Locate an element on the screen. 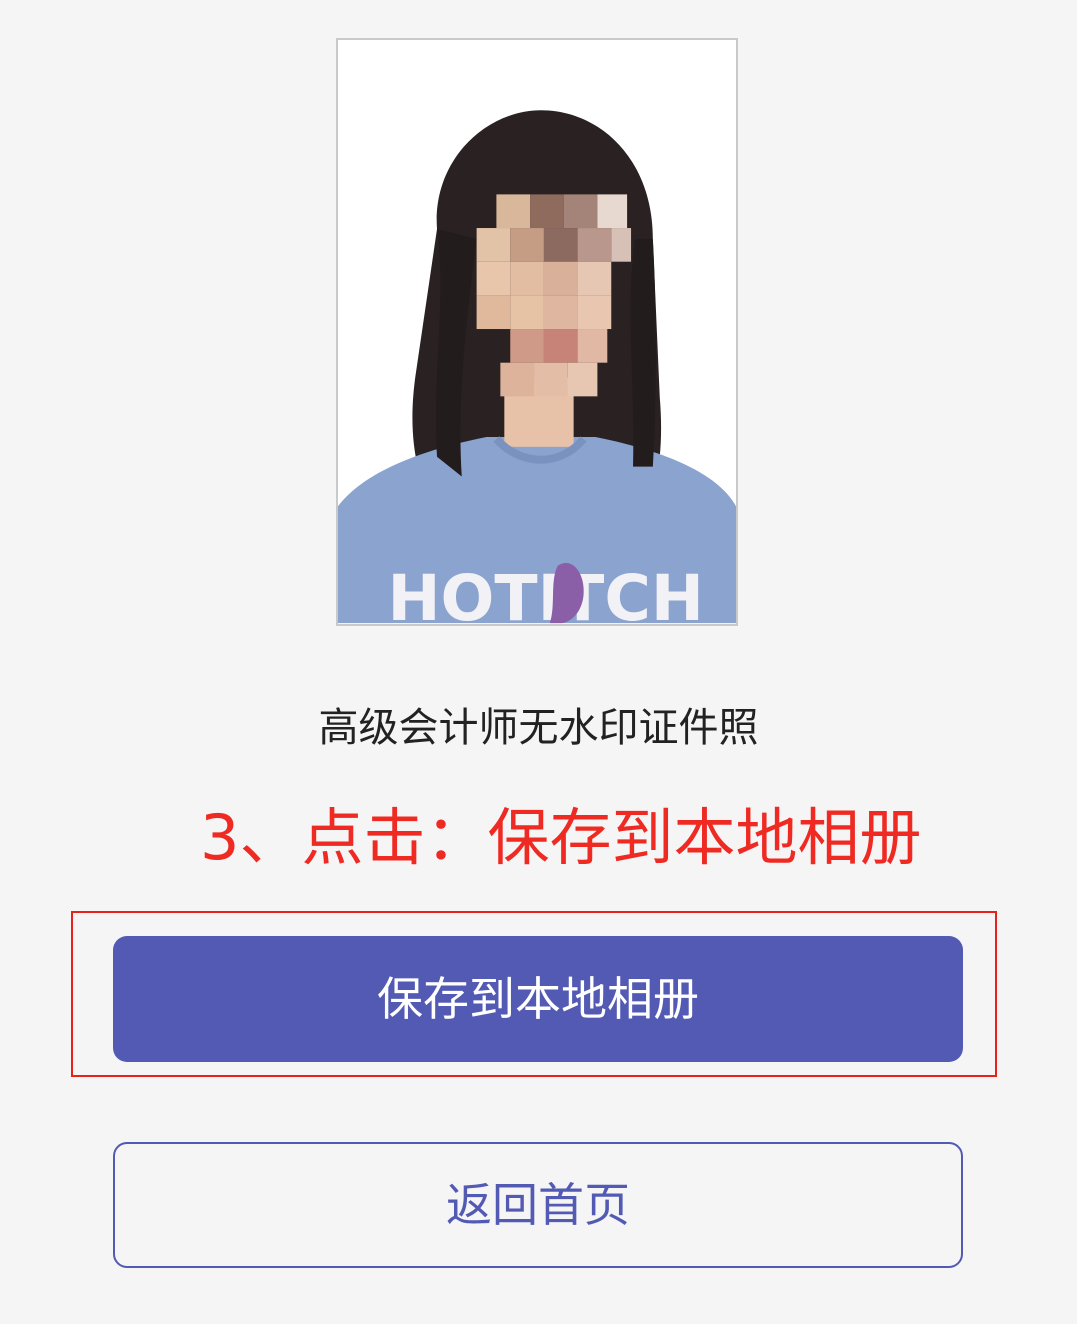 Image resolution: width=1077 pixels, height=1324 pixels. instruction-text: 3、点击：保存到本地相册 is located at coordinates (561, 837).